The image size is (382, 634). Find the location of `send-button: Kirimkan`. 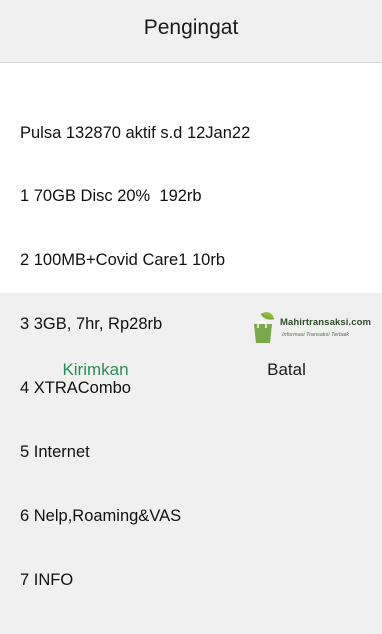

send-button: Kirimkan is located at coordinates (95, 369).